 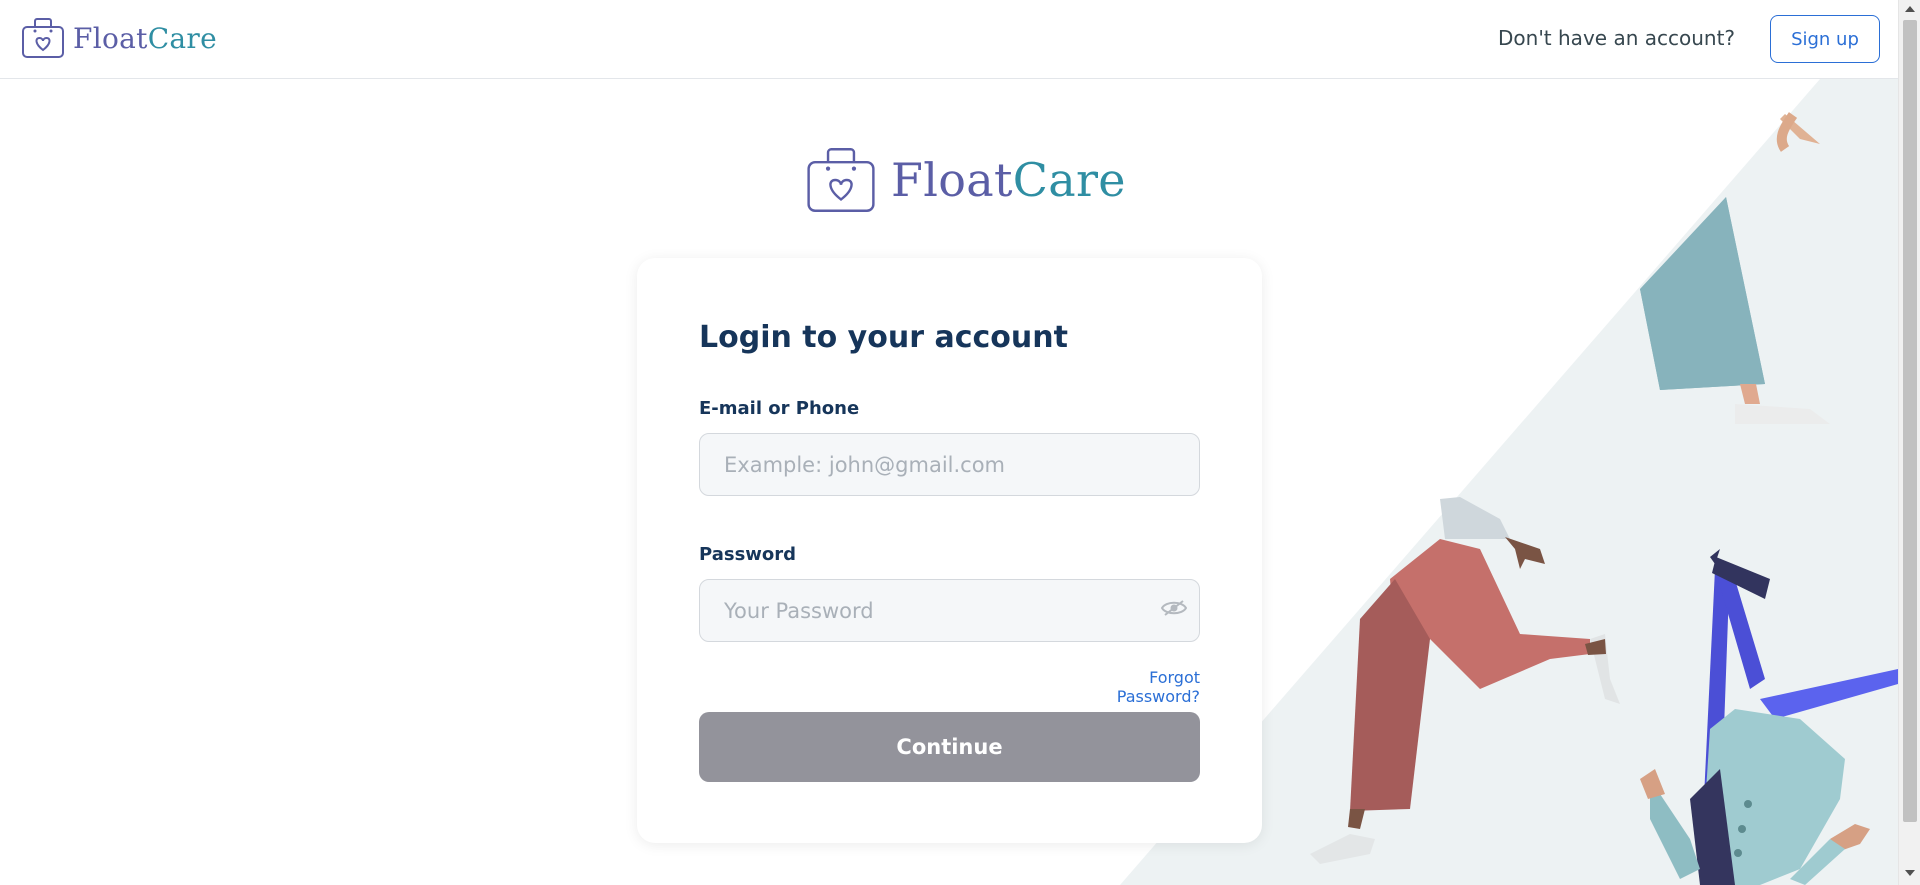 I want to click on brand-name: FloatCare, so click(x=145, y=38).